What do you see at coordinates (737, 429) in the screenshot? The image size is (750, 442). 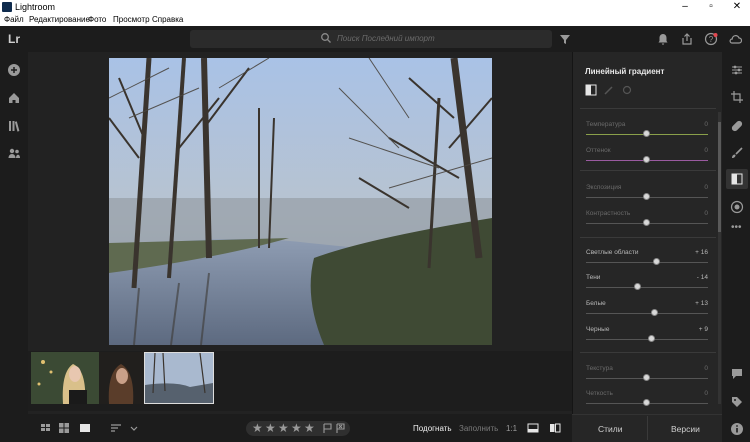 I see `info-icon` at bounding box center [737, 429].